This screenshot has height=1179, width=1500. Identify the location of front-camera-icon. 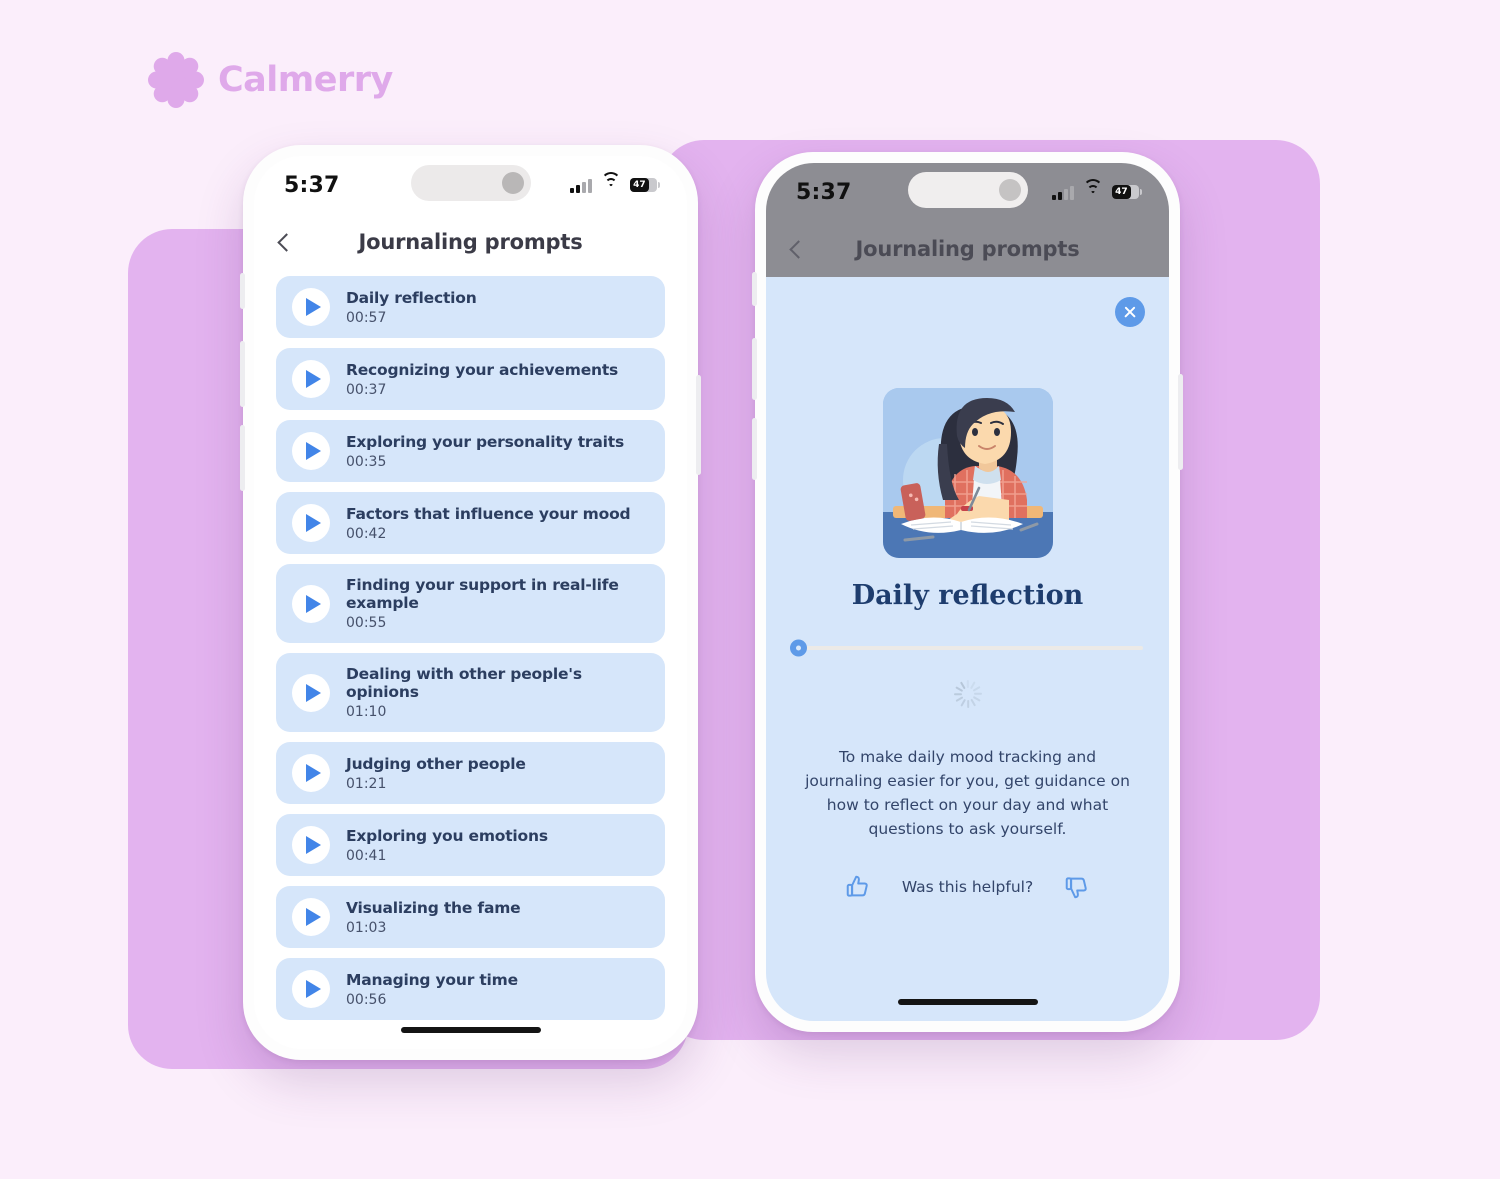
(1009, 190).